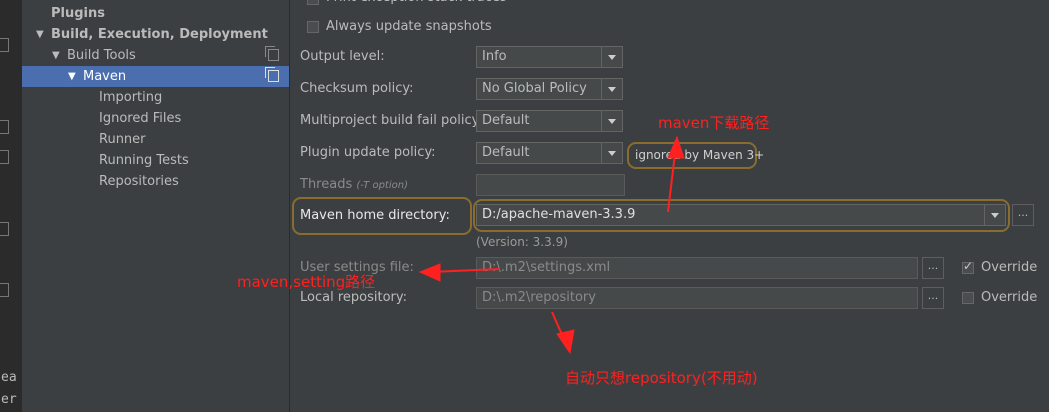  Describe the element at coordinates (551, 245) in the screenshot. I see `annotation-arrows` at that location.